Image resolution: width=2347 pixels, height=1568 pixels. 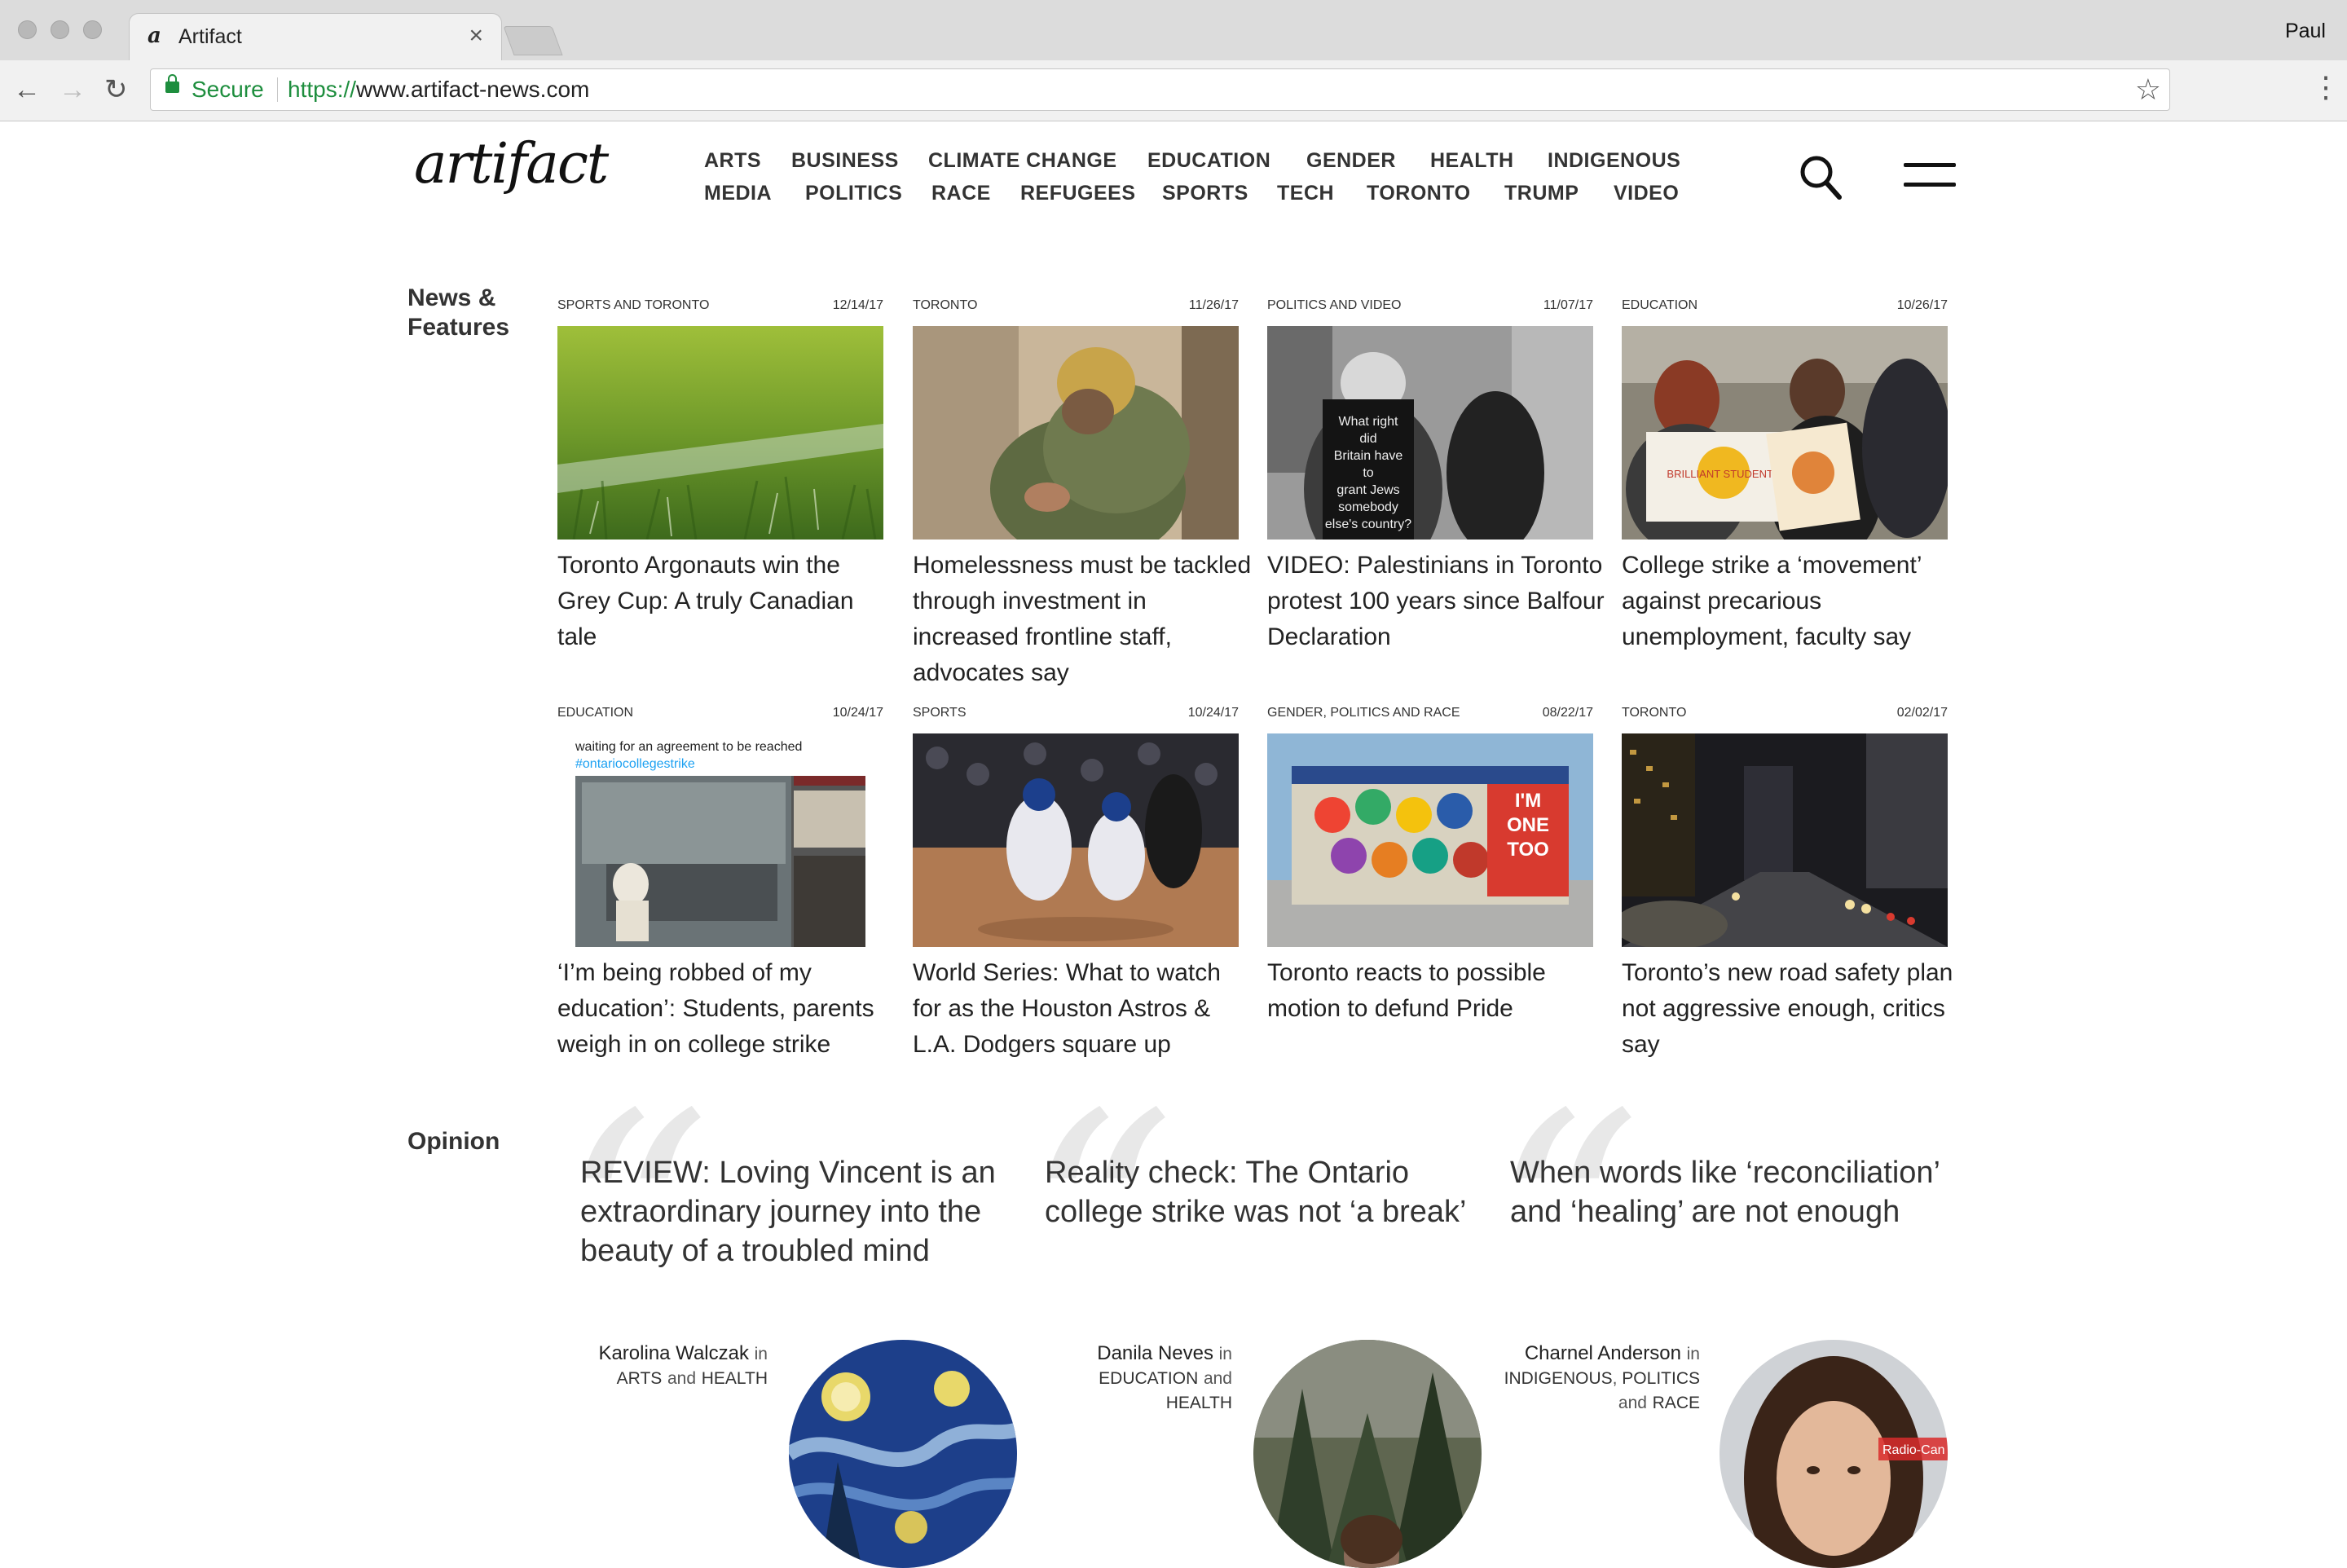 What do you see at coordinates (1155, 1353) in the screenshot?
I see `author-name: Danila Neves` at bounding box center [1155, 1353].